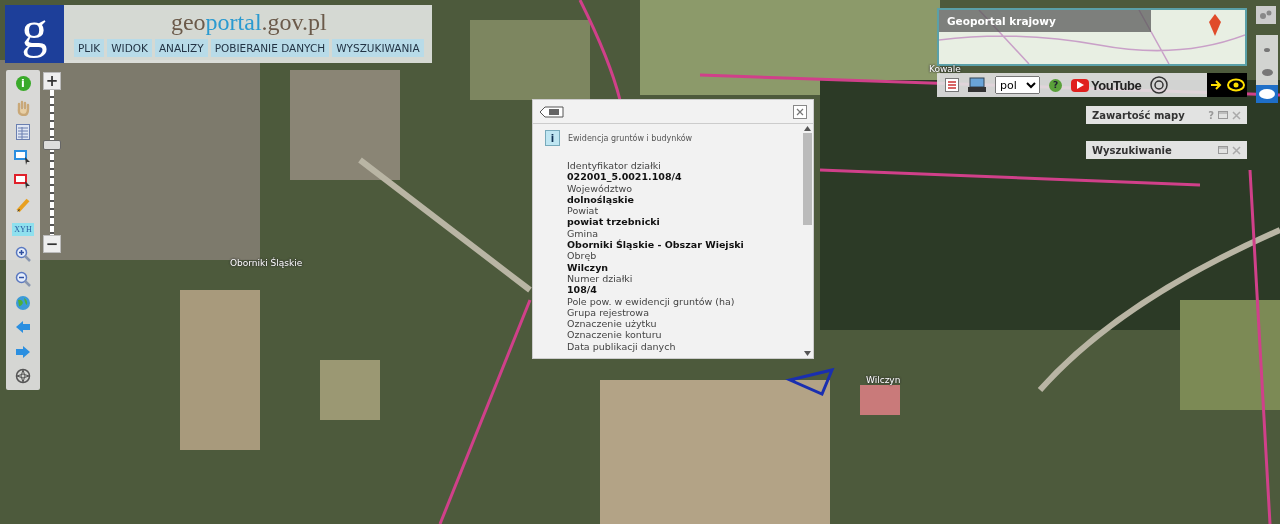 This screenshot has height=524, width=1280. Describe the element at coordinates (23, 376) in the screenshot. I see `compass-icon` at that location.